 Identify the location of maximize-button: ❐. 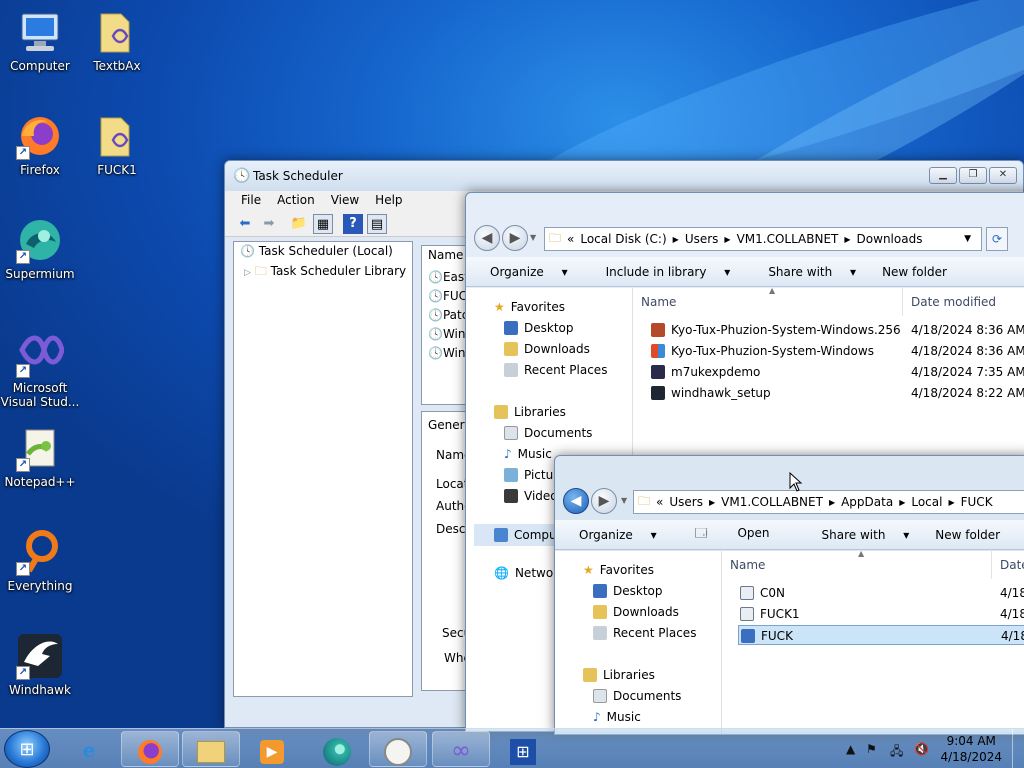
(973, 175).